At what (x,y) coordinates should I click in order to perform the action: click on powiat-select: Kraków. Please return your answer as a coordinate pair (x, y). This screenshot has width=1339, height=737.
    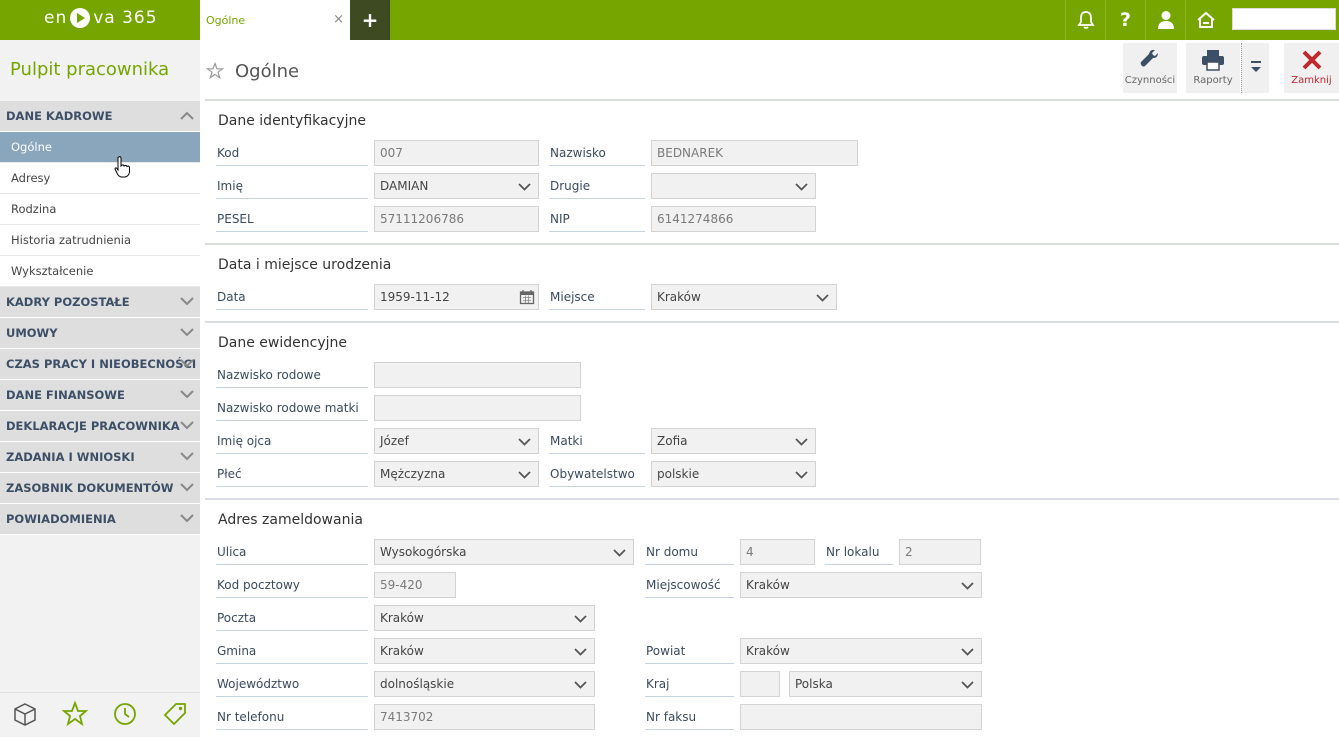
    Looking at the image, I should click on (861, 651).